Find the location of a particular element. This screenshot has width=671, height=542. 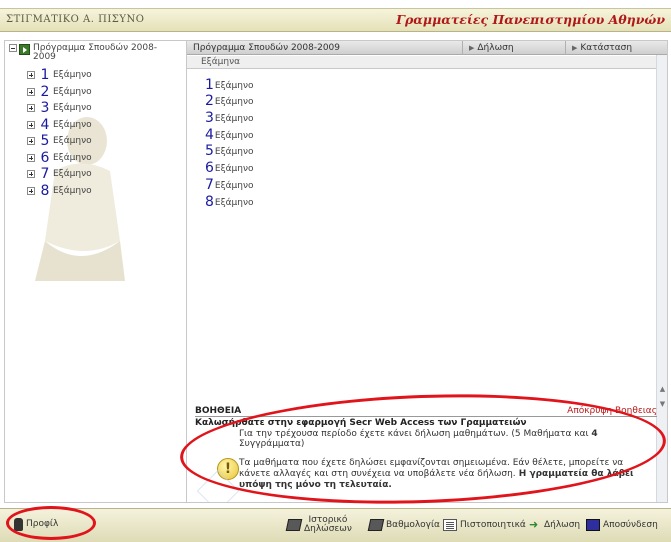

grades-icon is located at coordinates (376, 525).